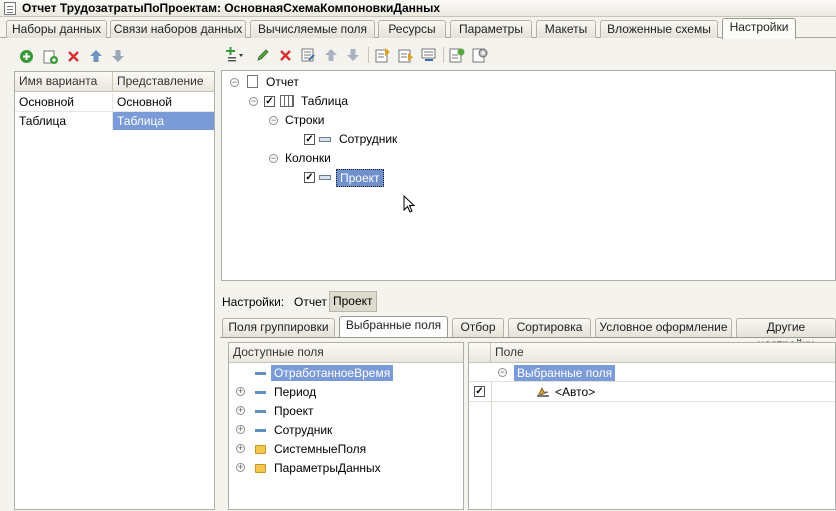 This screenshot has width=836, height=511. I want to click on arrow-down-icon, so click(118, 56).